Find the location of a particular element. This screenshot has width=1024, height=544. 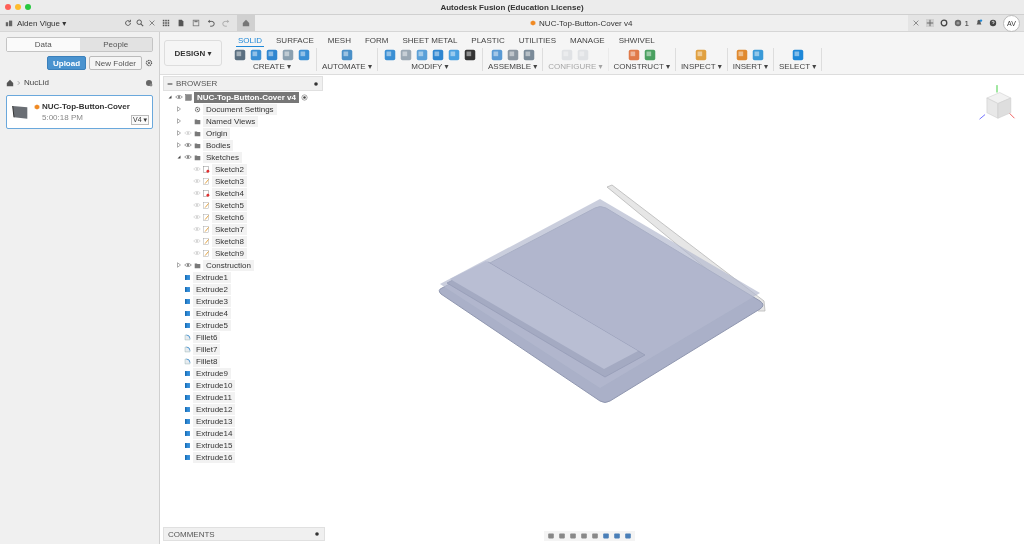

tree-item: Sketch9 is located at coordinates (229, 253).